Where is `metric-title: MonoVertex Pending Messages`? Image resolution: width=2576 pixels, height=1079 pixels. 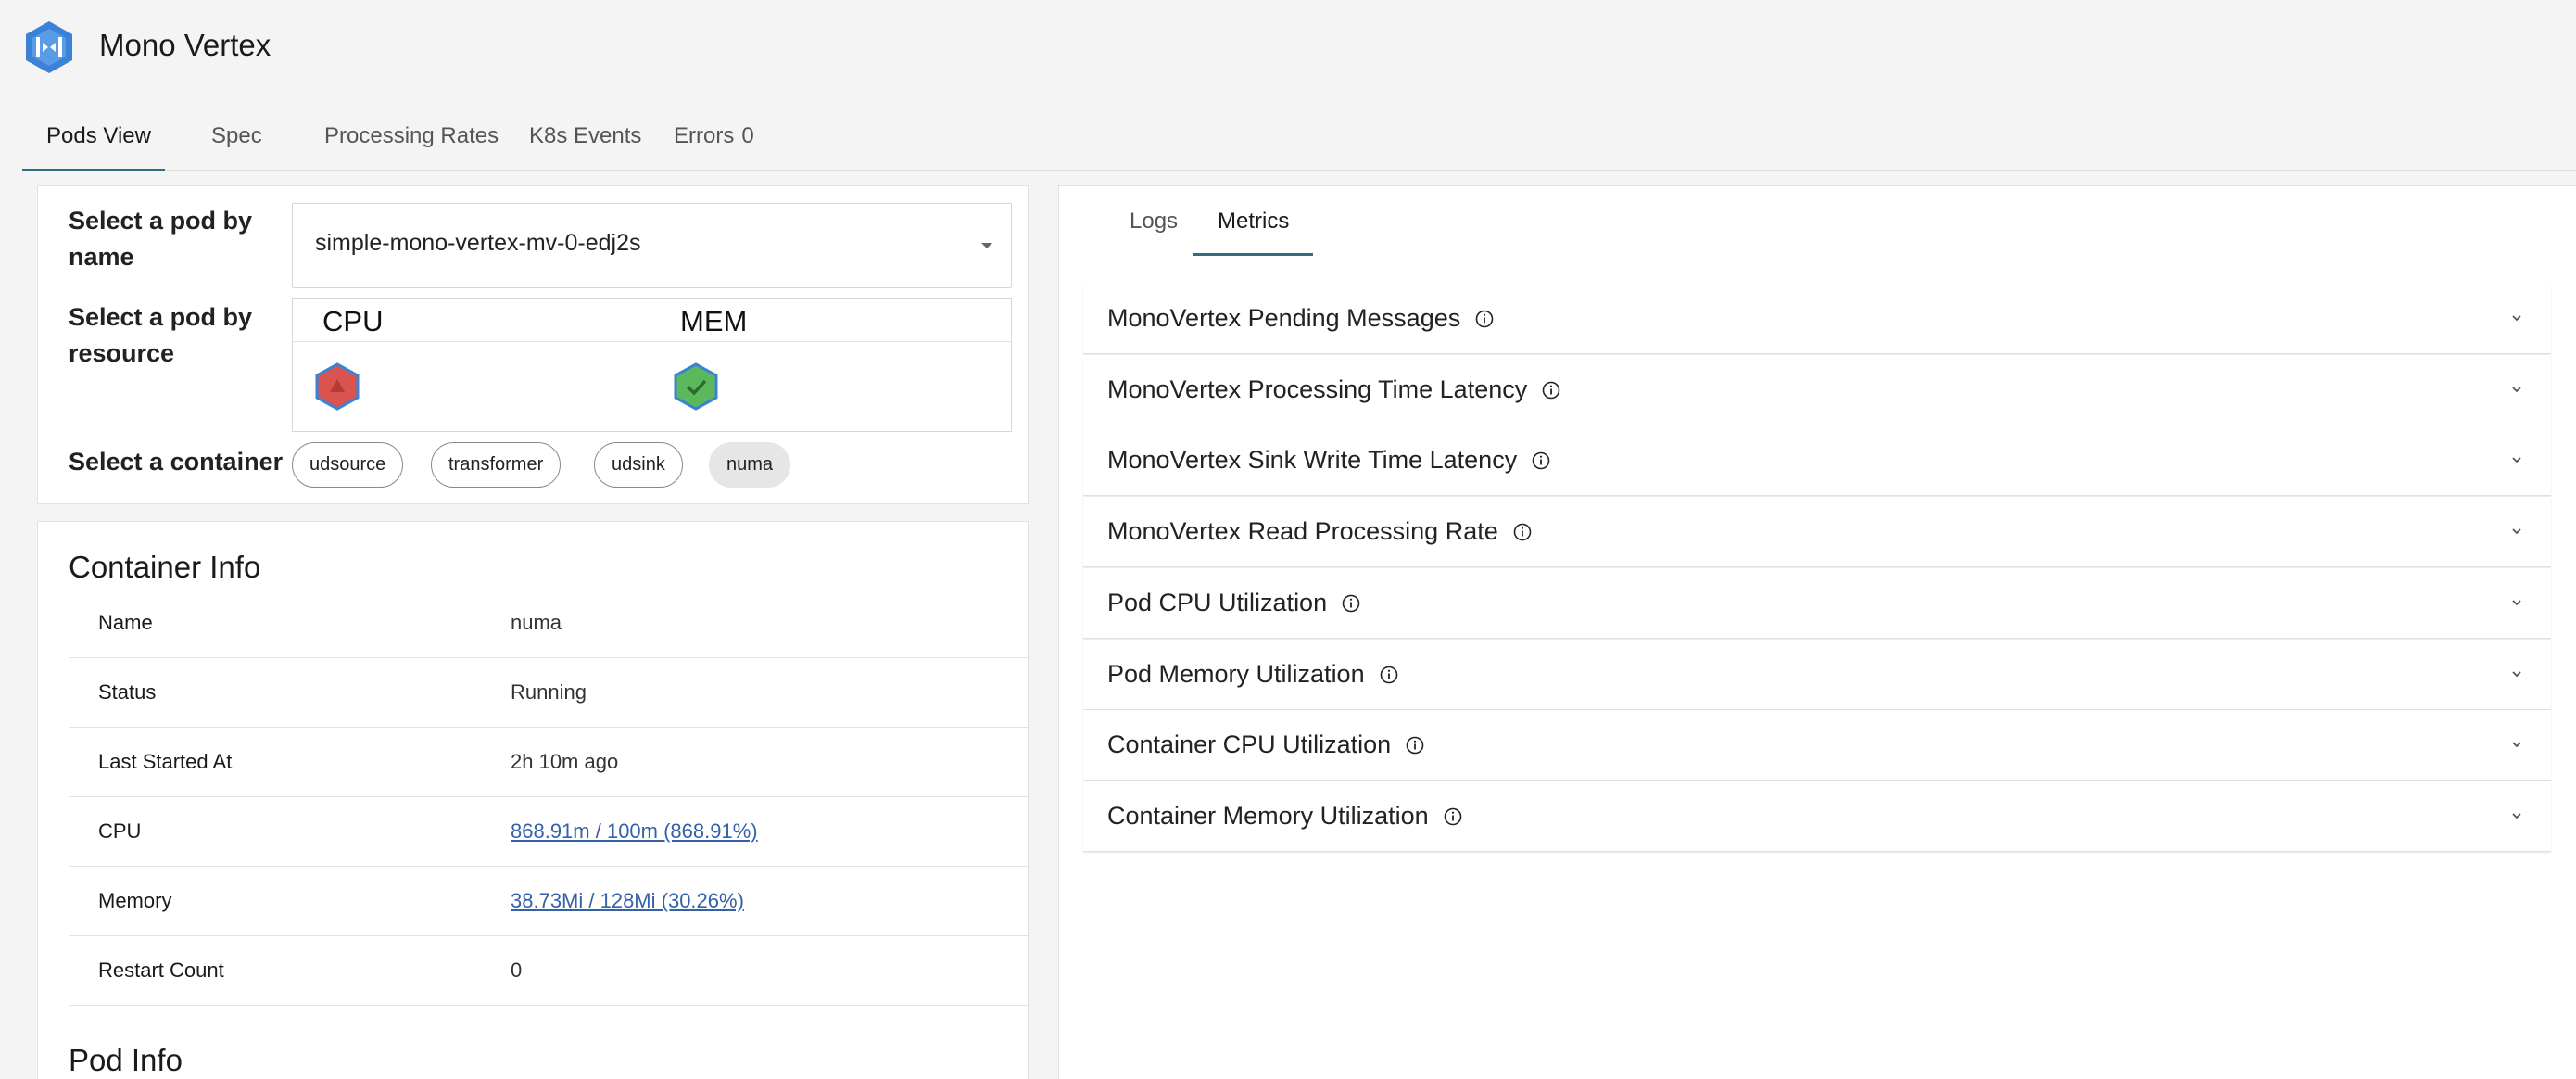 metric-title: MonoVertex Pending Messages is located at coordinates (1300, 319).